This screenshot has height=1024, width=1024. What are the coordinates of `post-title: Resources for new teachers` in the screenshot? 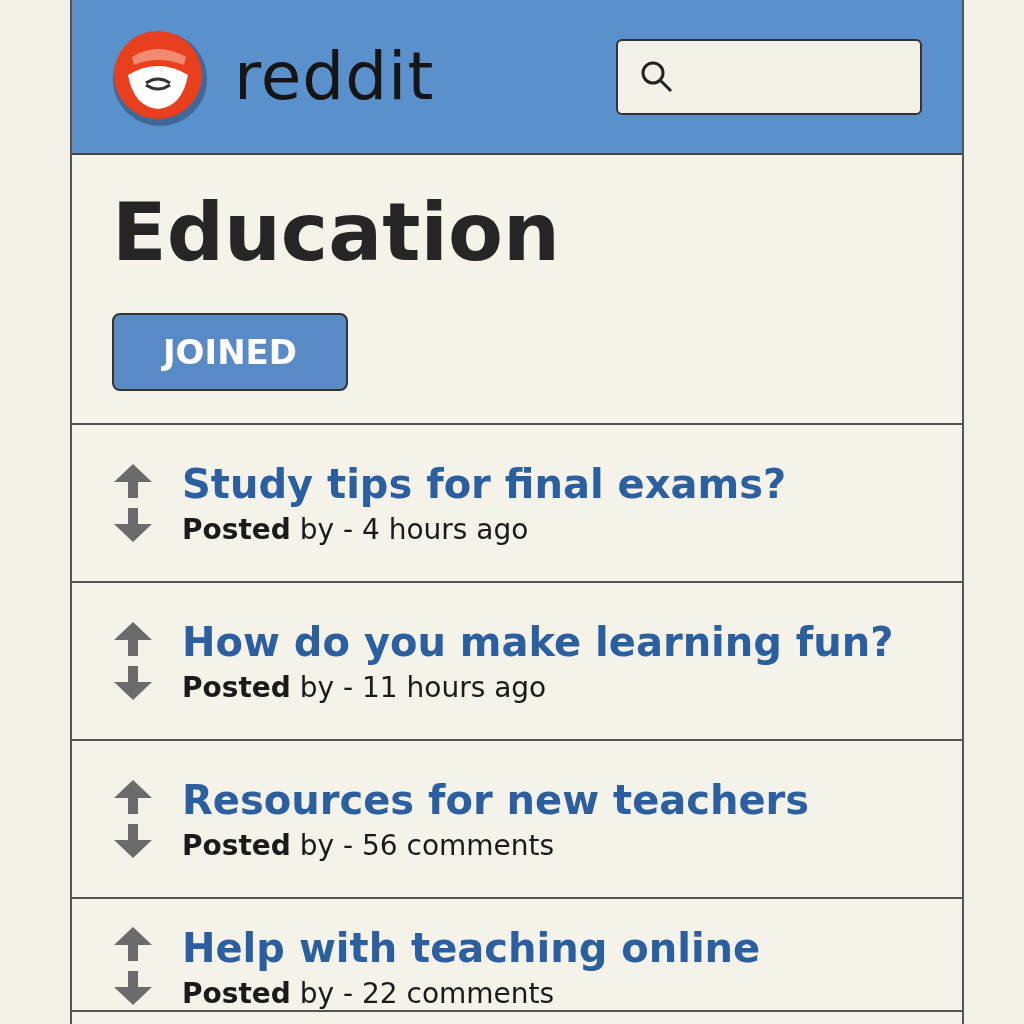 It's located at (496, 799).